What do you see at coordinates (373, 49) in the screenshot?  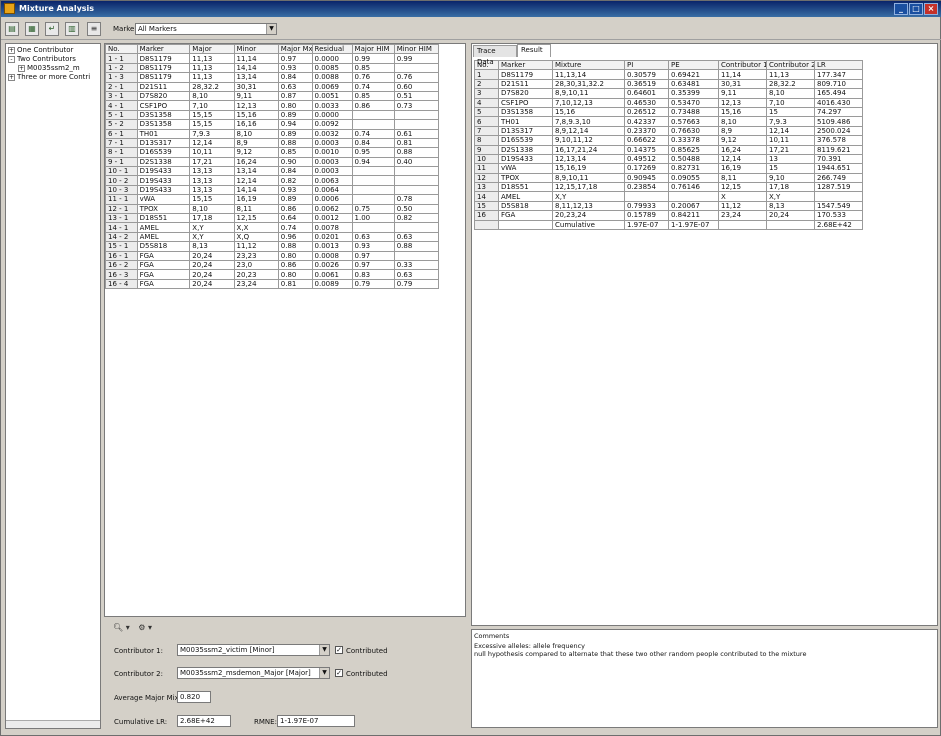 I see `column-header: Major HIM` at bounding box center [373, 49].